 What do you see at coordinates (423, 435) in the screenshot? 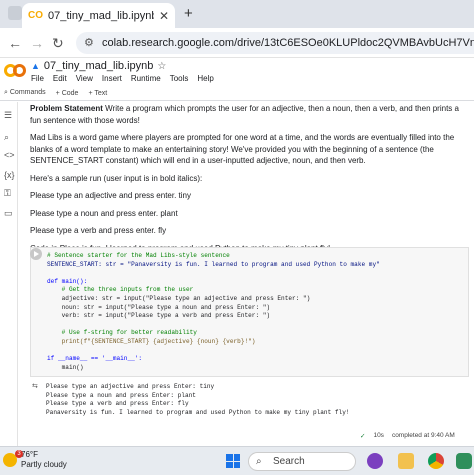
I see `completed-time: completed at 9:40 AM` at bounding box center [423, 435].